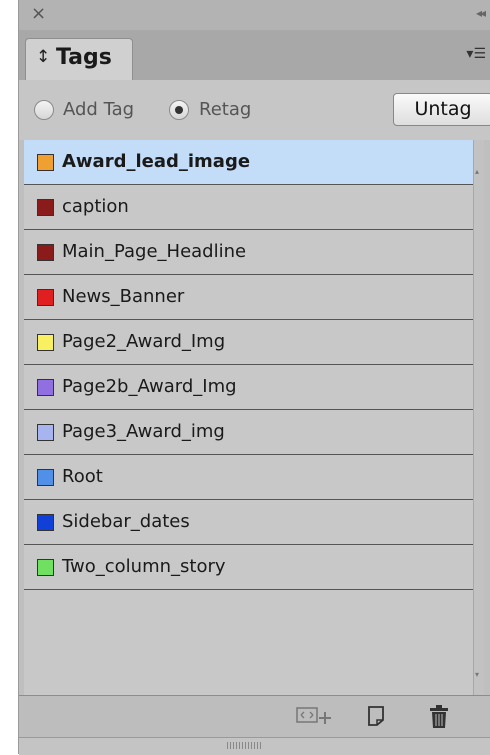 Image resolution: width=490 pixels, height=755 pixels. Describe the element at coordinates (126, 521) in the screenshot. I see `tag-label: Sidebar_dates` at that location.